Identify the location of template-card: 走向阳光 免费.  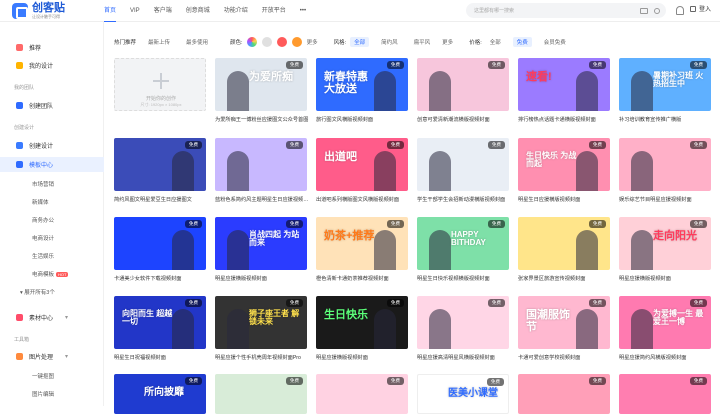
(665, 243).